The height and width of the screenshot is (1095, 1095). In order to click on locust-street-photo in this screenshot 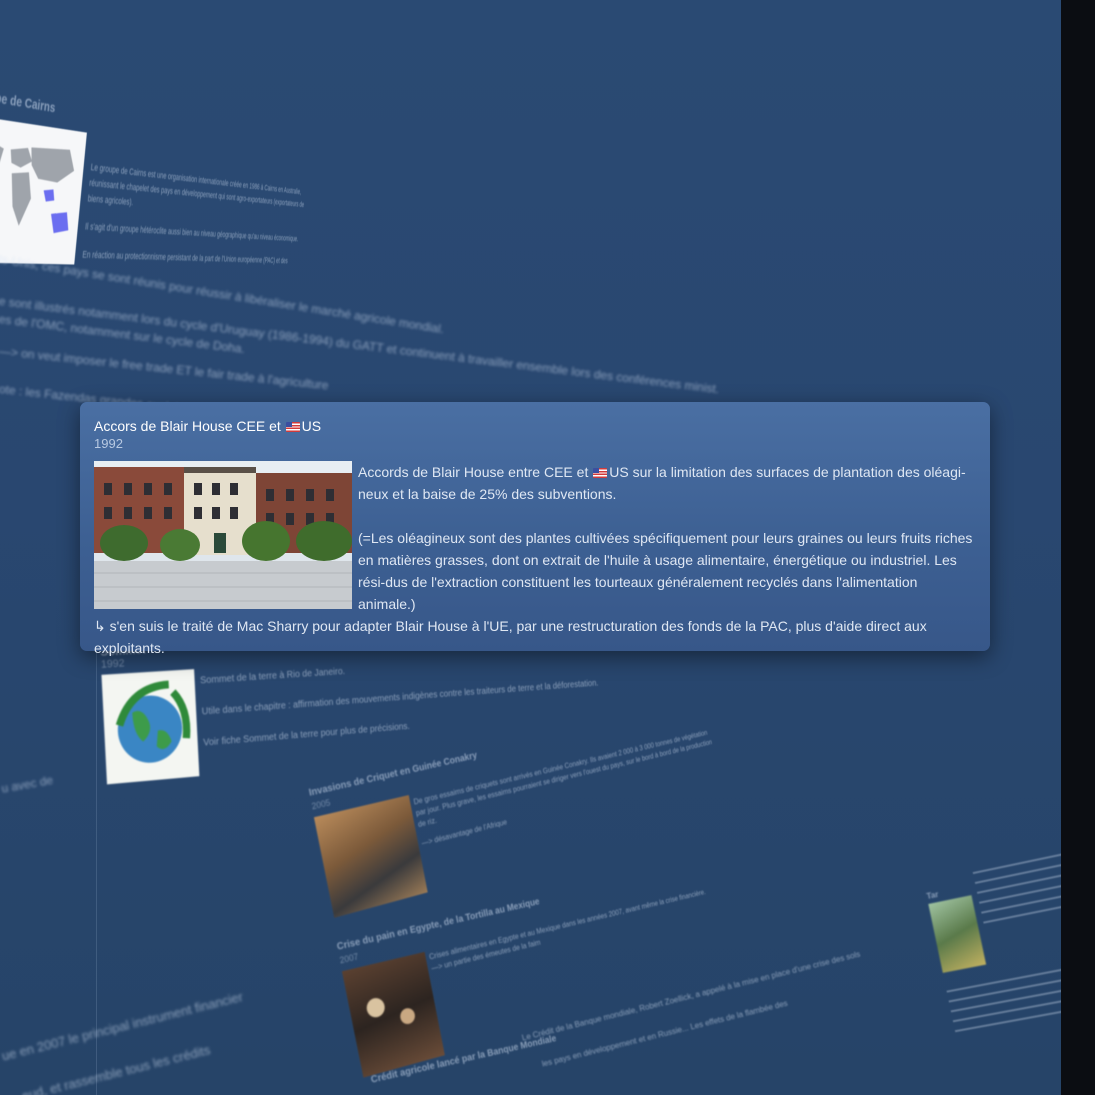, I will do `click(370, 856)`.